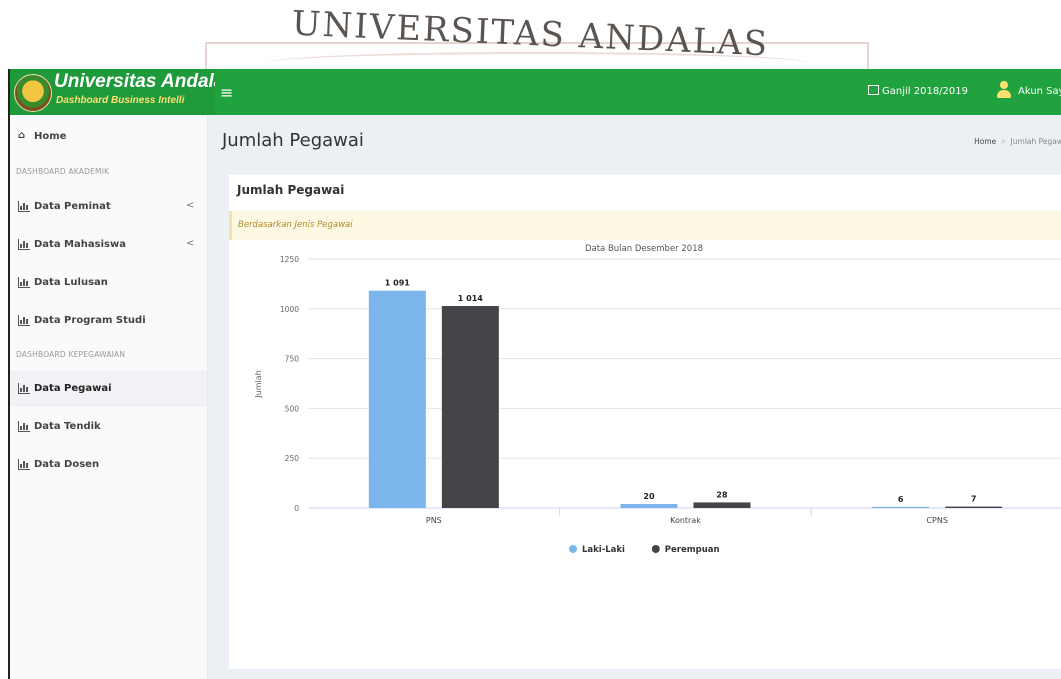 Image resolution: width=1061 pixels, height=679 pixels. Describe the element at coordinates (33, 93) in the screenshot. I see `university-logo-icon` at that location.